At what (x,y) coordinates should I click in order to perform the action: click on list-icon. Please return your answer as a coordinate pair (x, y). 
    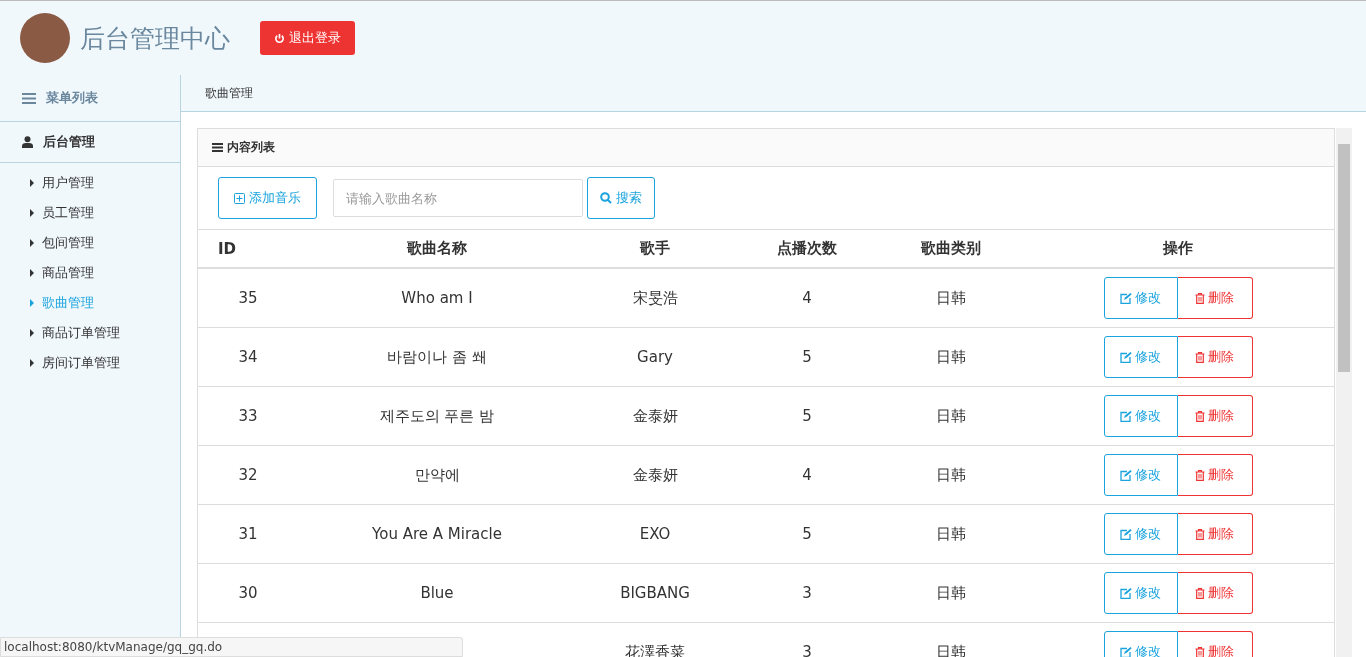
    Looking at the image, I should click on (217, 147).